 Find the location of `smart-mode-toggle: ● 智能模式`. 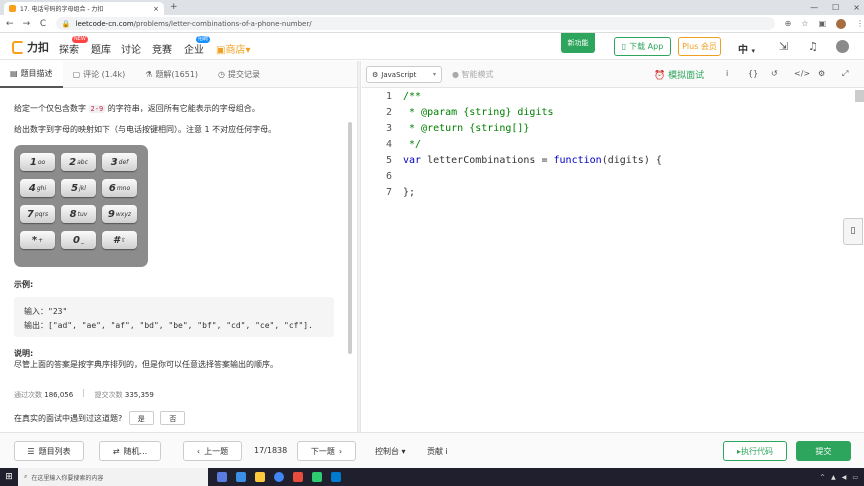

smart-mode-toggle: ● 智能模式 is located at coordinates (473, 74).